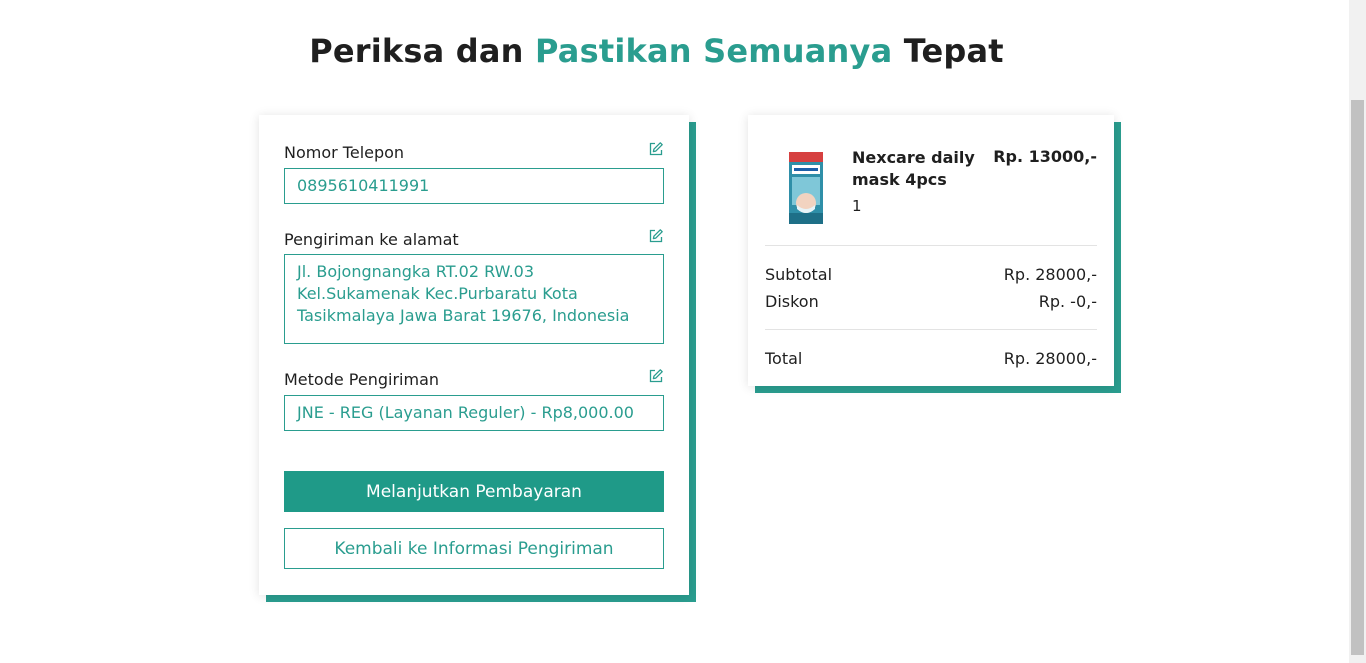 The width and height of the screenshot is (1366, 663). What do you see at coordinates (474, 548) in the screenshot?
I see `back-to-shipping-info-button: Kembali ke Informasi Pengiriman` at bounding box center [474, 548].